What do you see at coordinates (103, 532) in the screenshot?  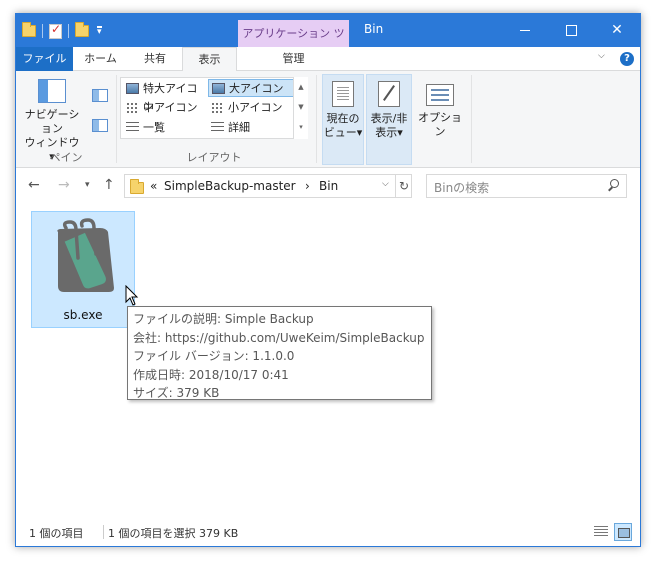 I see `status-divider` at bounding box center [103, 532].